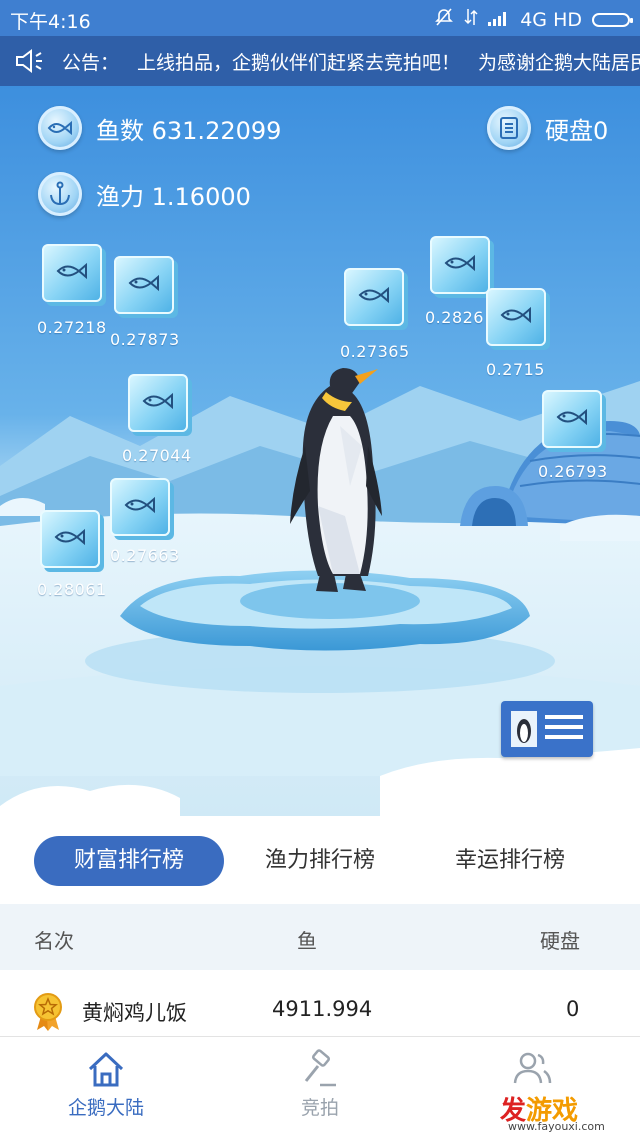  Describe the element at coordinates (577, 130) in the screenshot. I see `disk-count: 硬盘0` at that location.